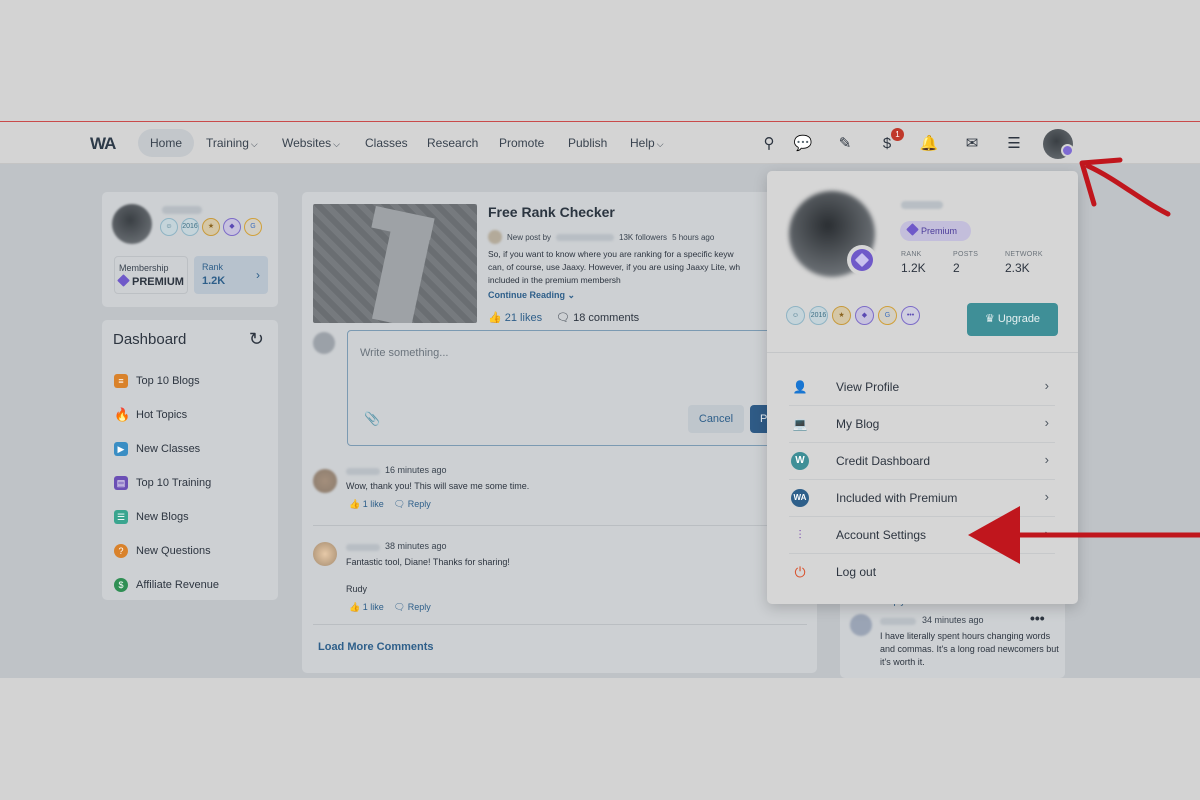 Image resolution: width=1200 pixels, height=800 pixels. What do you see at coordinates (373, 607) in the screenshot?
I see `like-label: 1 like` at bounding box center [373, 607].